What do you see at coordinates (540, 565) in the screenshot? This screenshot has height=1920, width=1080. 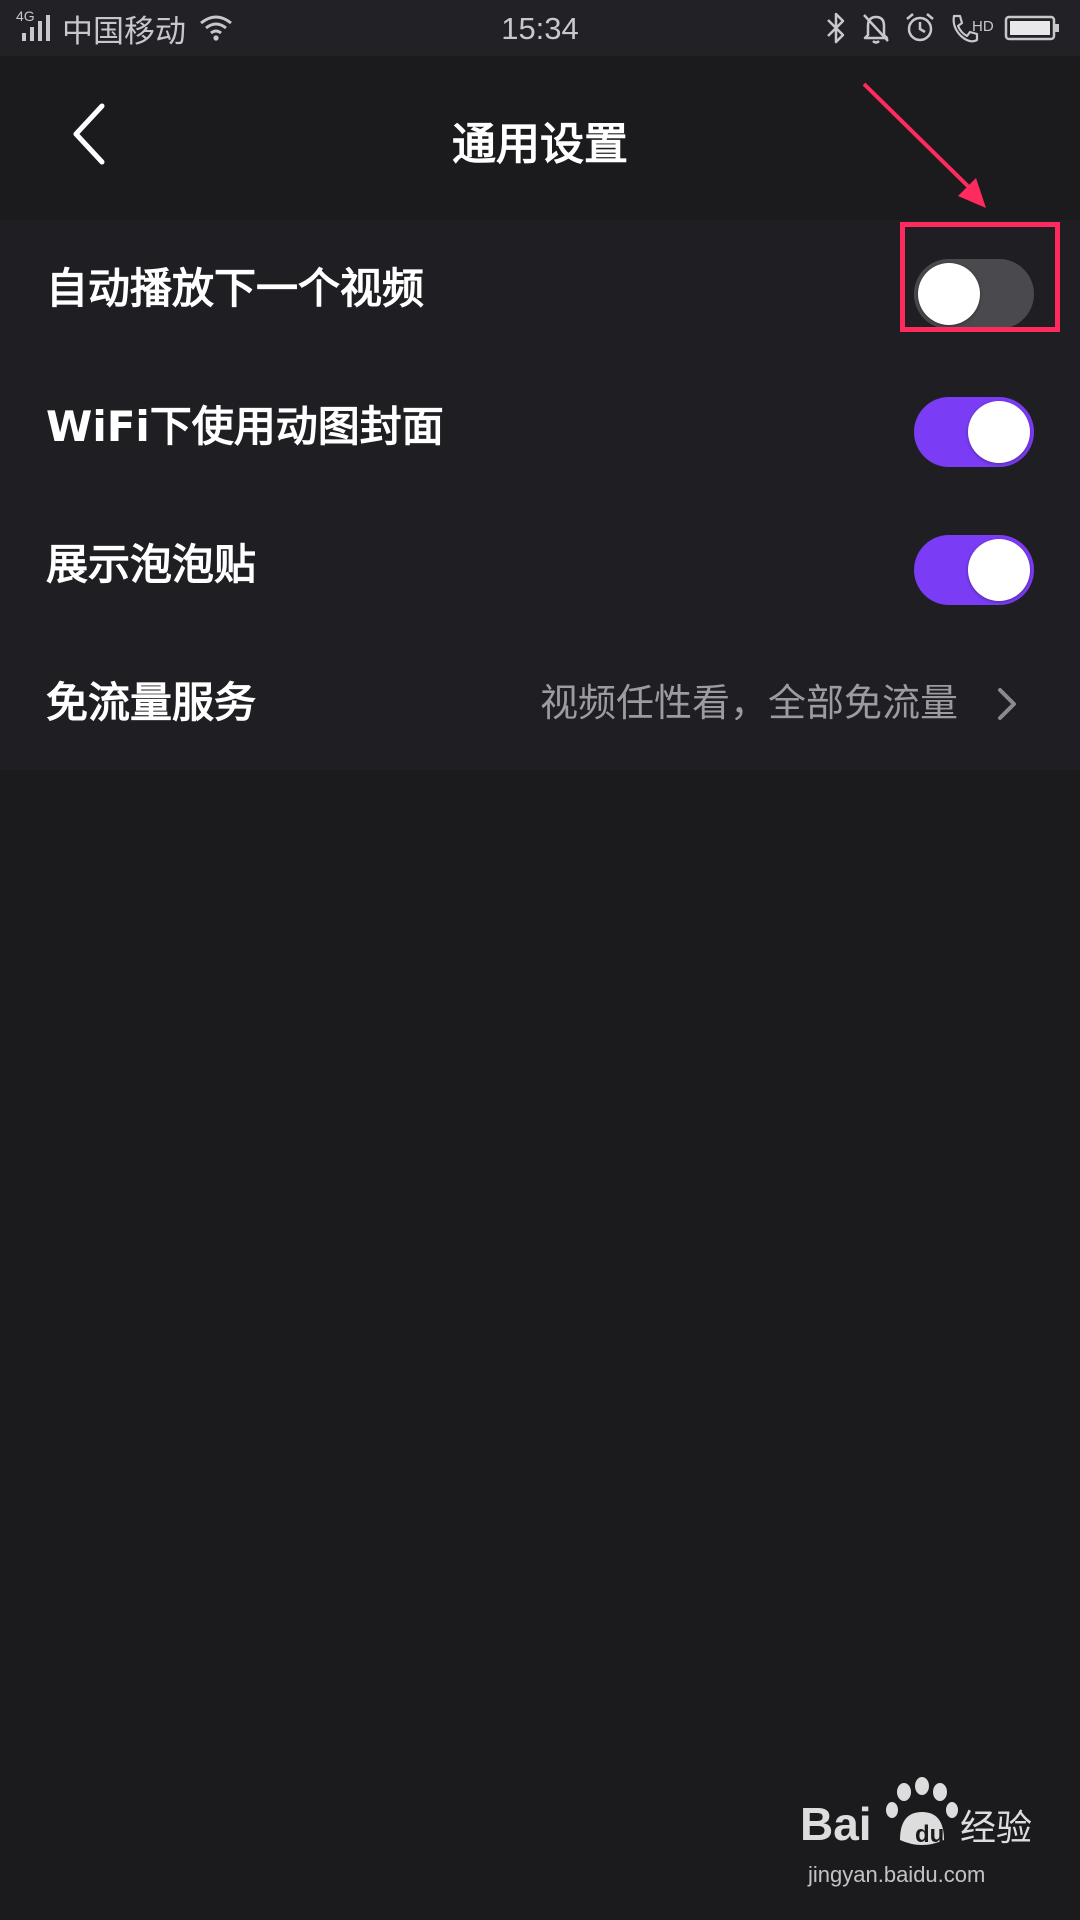 I see `setting-row-bubble-stickers: 展示泡泡贴` at bounding box center [540, 565].